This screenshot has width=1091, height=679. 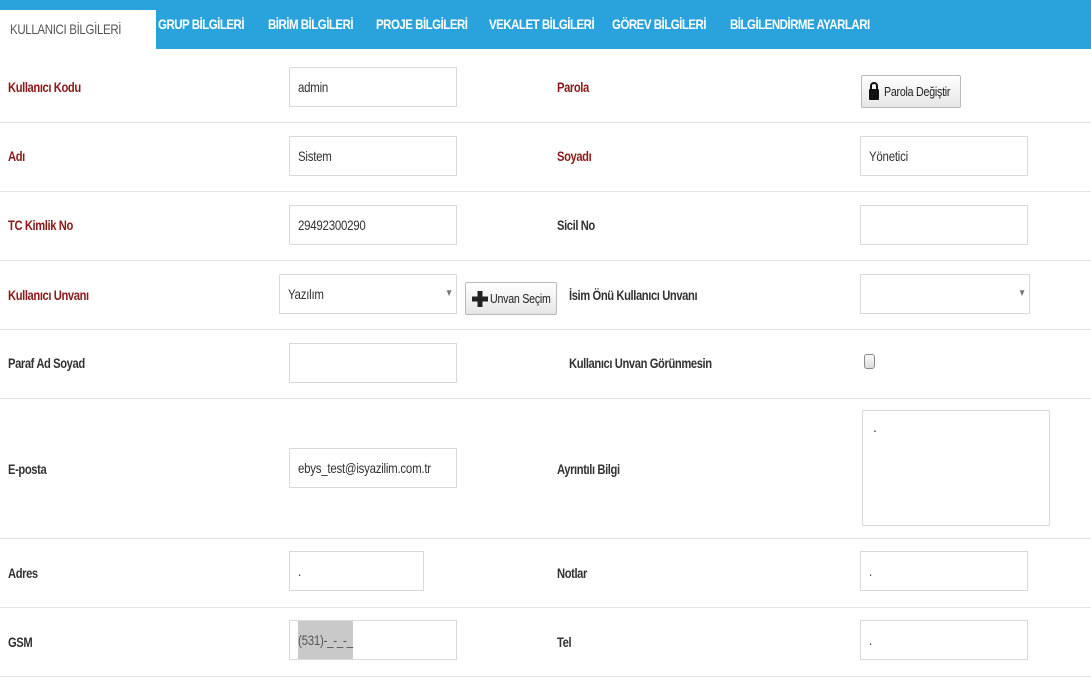 What do you see at coordinates (542, 24) in the screenshot?
I see `tab-vekalet-bilgileri: VEKALET BİLGİLERİ` at bounding box center [542, 24].